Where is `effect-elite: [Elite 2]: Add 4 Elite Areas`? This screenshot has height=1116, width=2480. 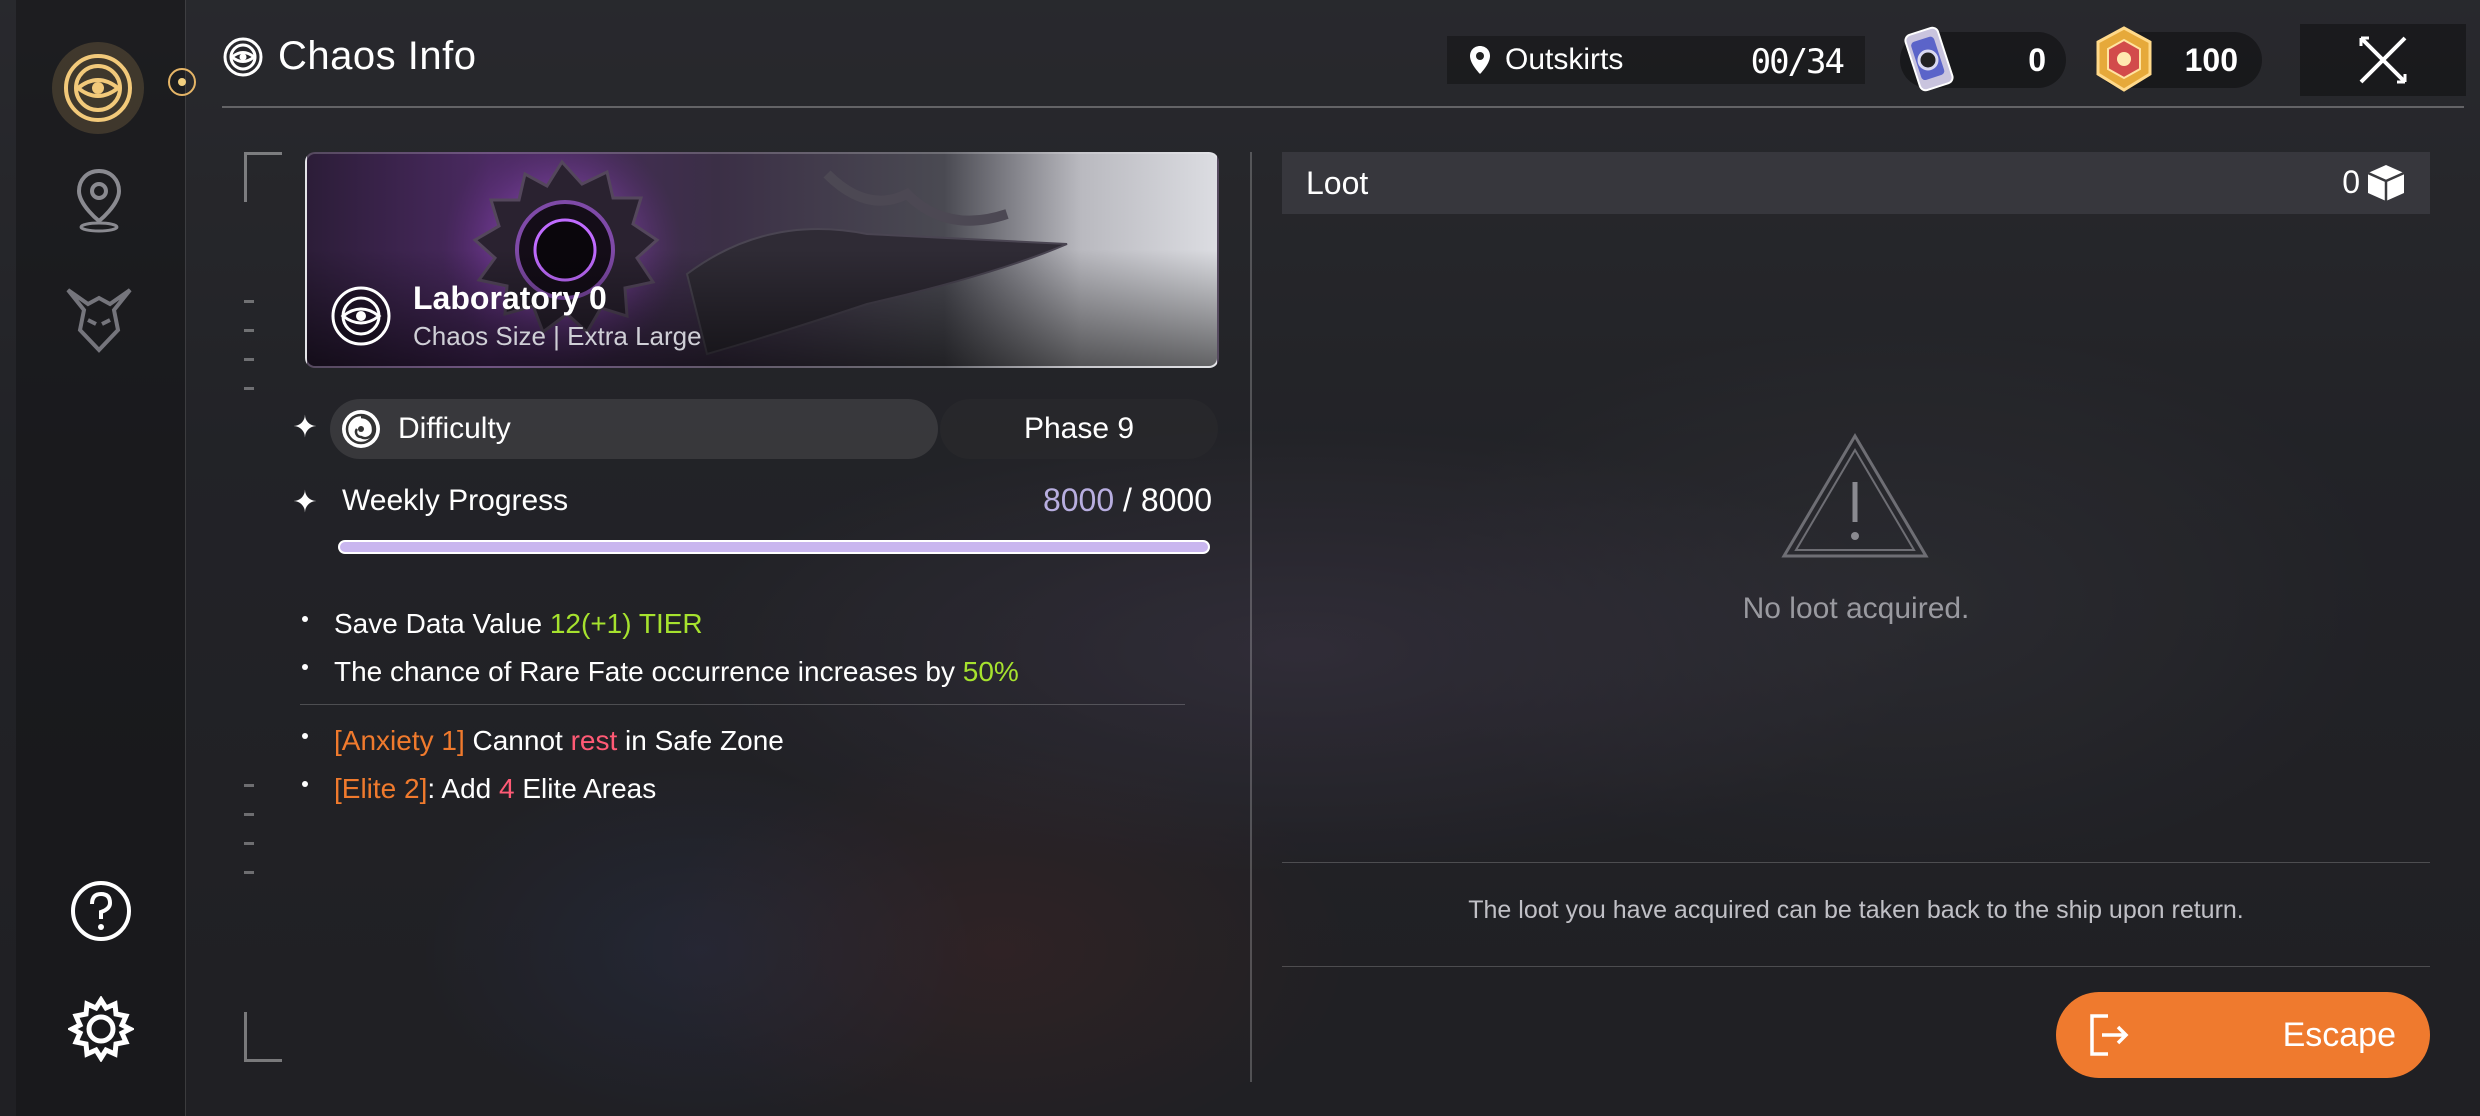
effect-elite: [Elite 2]: Add 4 Elite Areas is located at coordinates (750, 789).